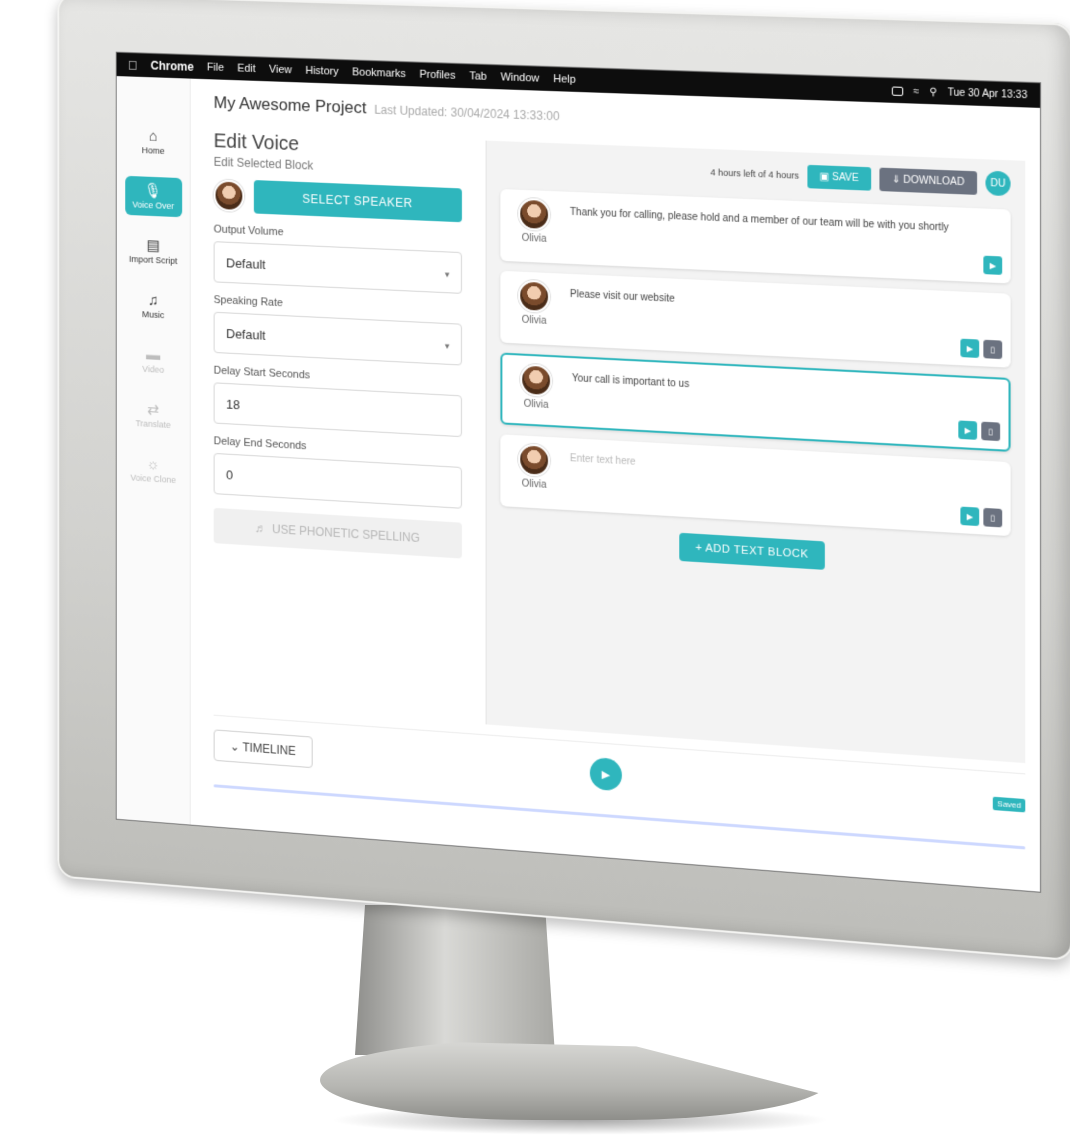 Image resolution: width=1070 pixels, height=1144 pixels. What do you see at coordinates (455, 980) in the screenshot?
I see `monitor-stand-neck` at bounding box center [455, 980].